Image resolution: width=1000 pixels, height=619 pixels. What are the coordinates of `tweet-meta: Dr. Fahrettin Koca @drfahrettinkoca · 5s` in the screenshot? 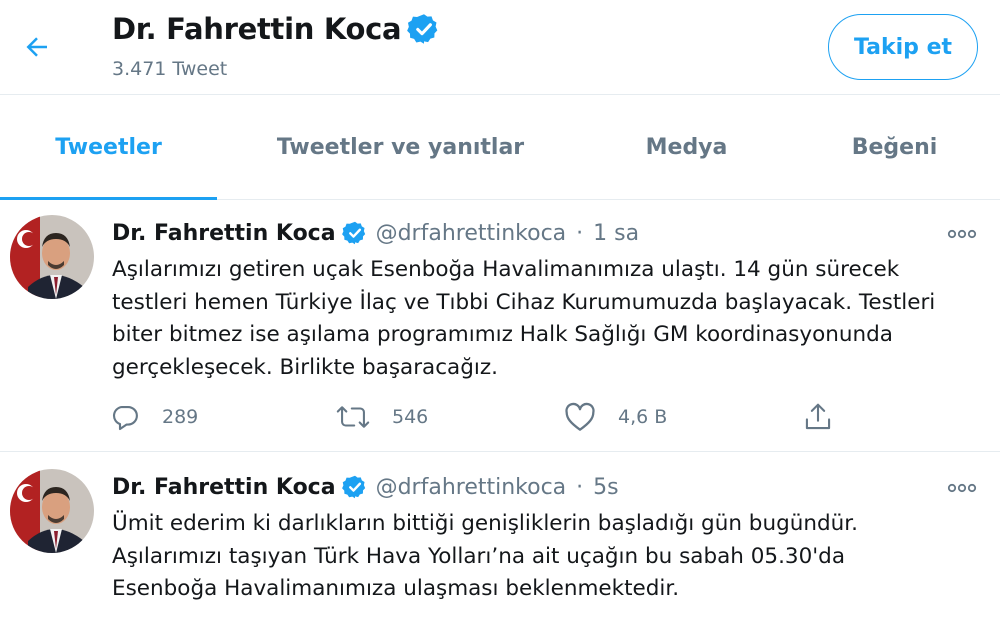 It's located at (365, 487).